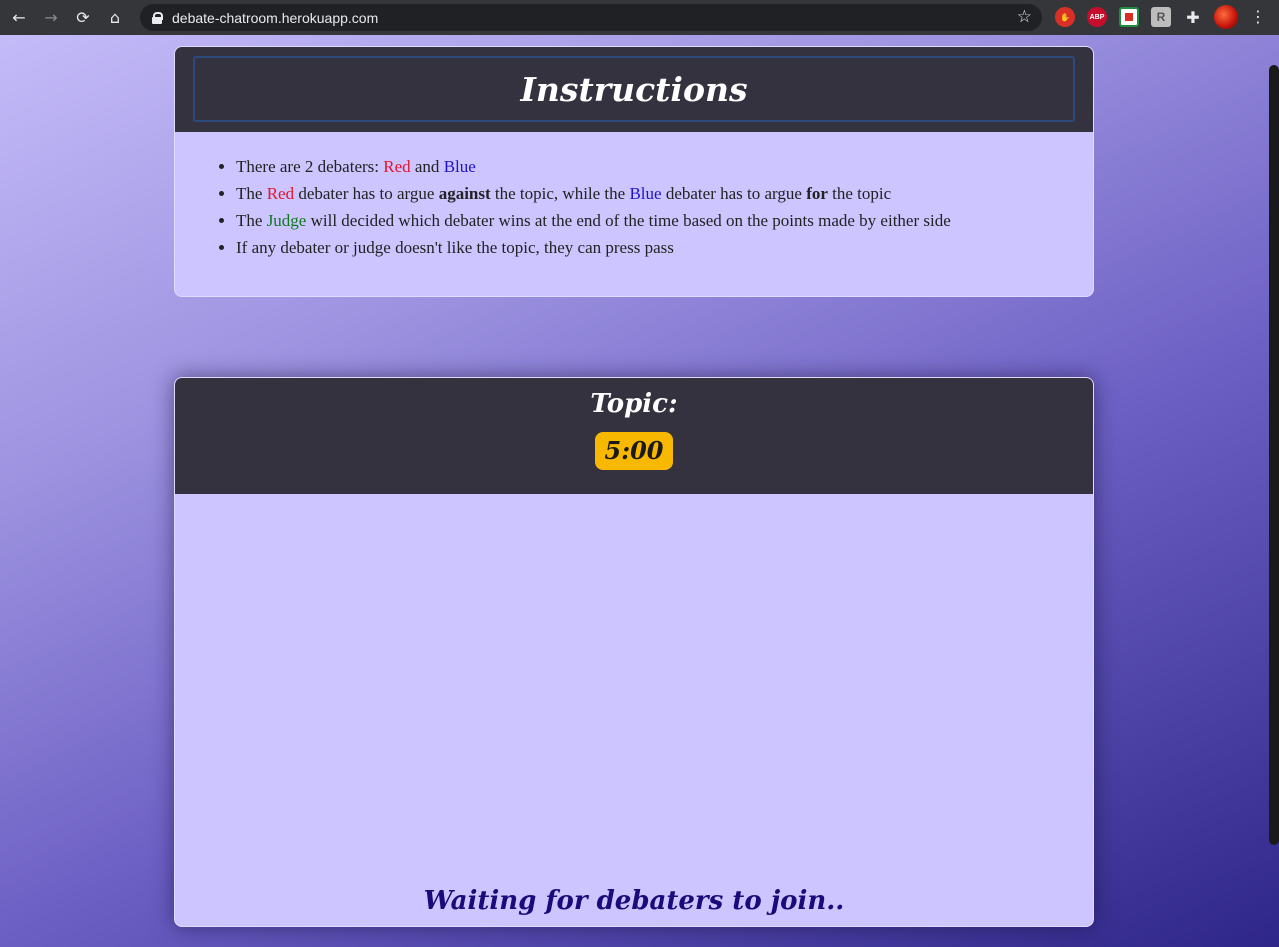  I want to click on url-text: debate-chatroom.herokuapp.com, so click(275, 18).